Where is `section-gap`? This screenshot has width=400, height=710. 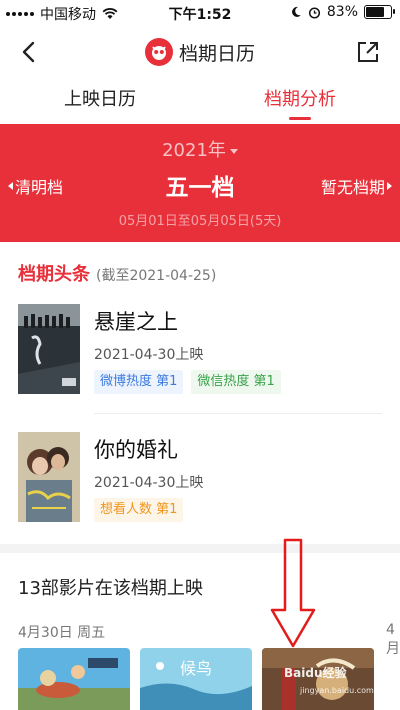 section-gap is located at coordinates (200, 548).